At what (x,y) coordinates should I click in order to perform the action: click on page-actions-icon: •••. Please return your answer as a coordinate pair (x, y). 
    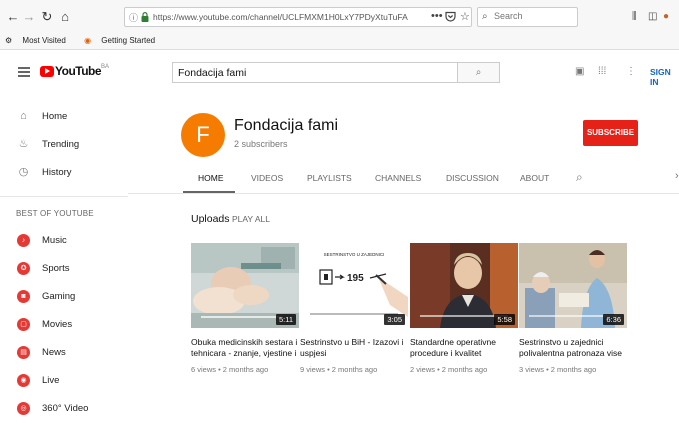
    Looking at the image, I should click on (437, 16).